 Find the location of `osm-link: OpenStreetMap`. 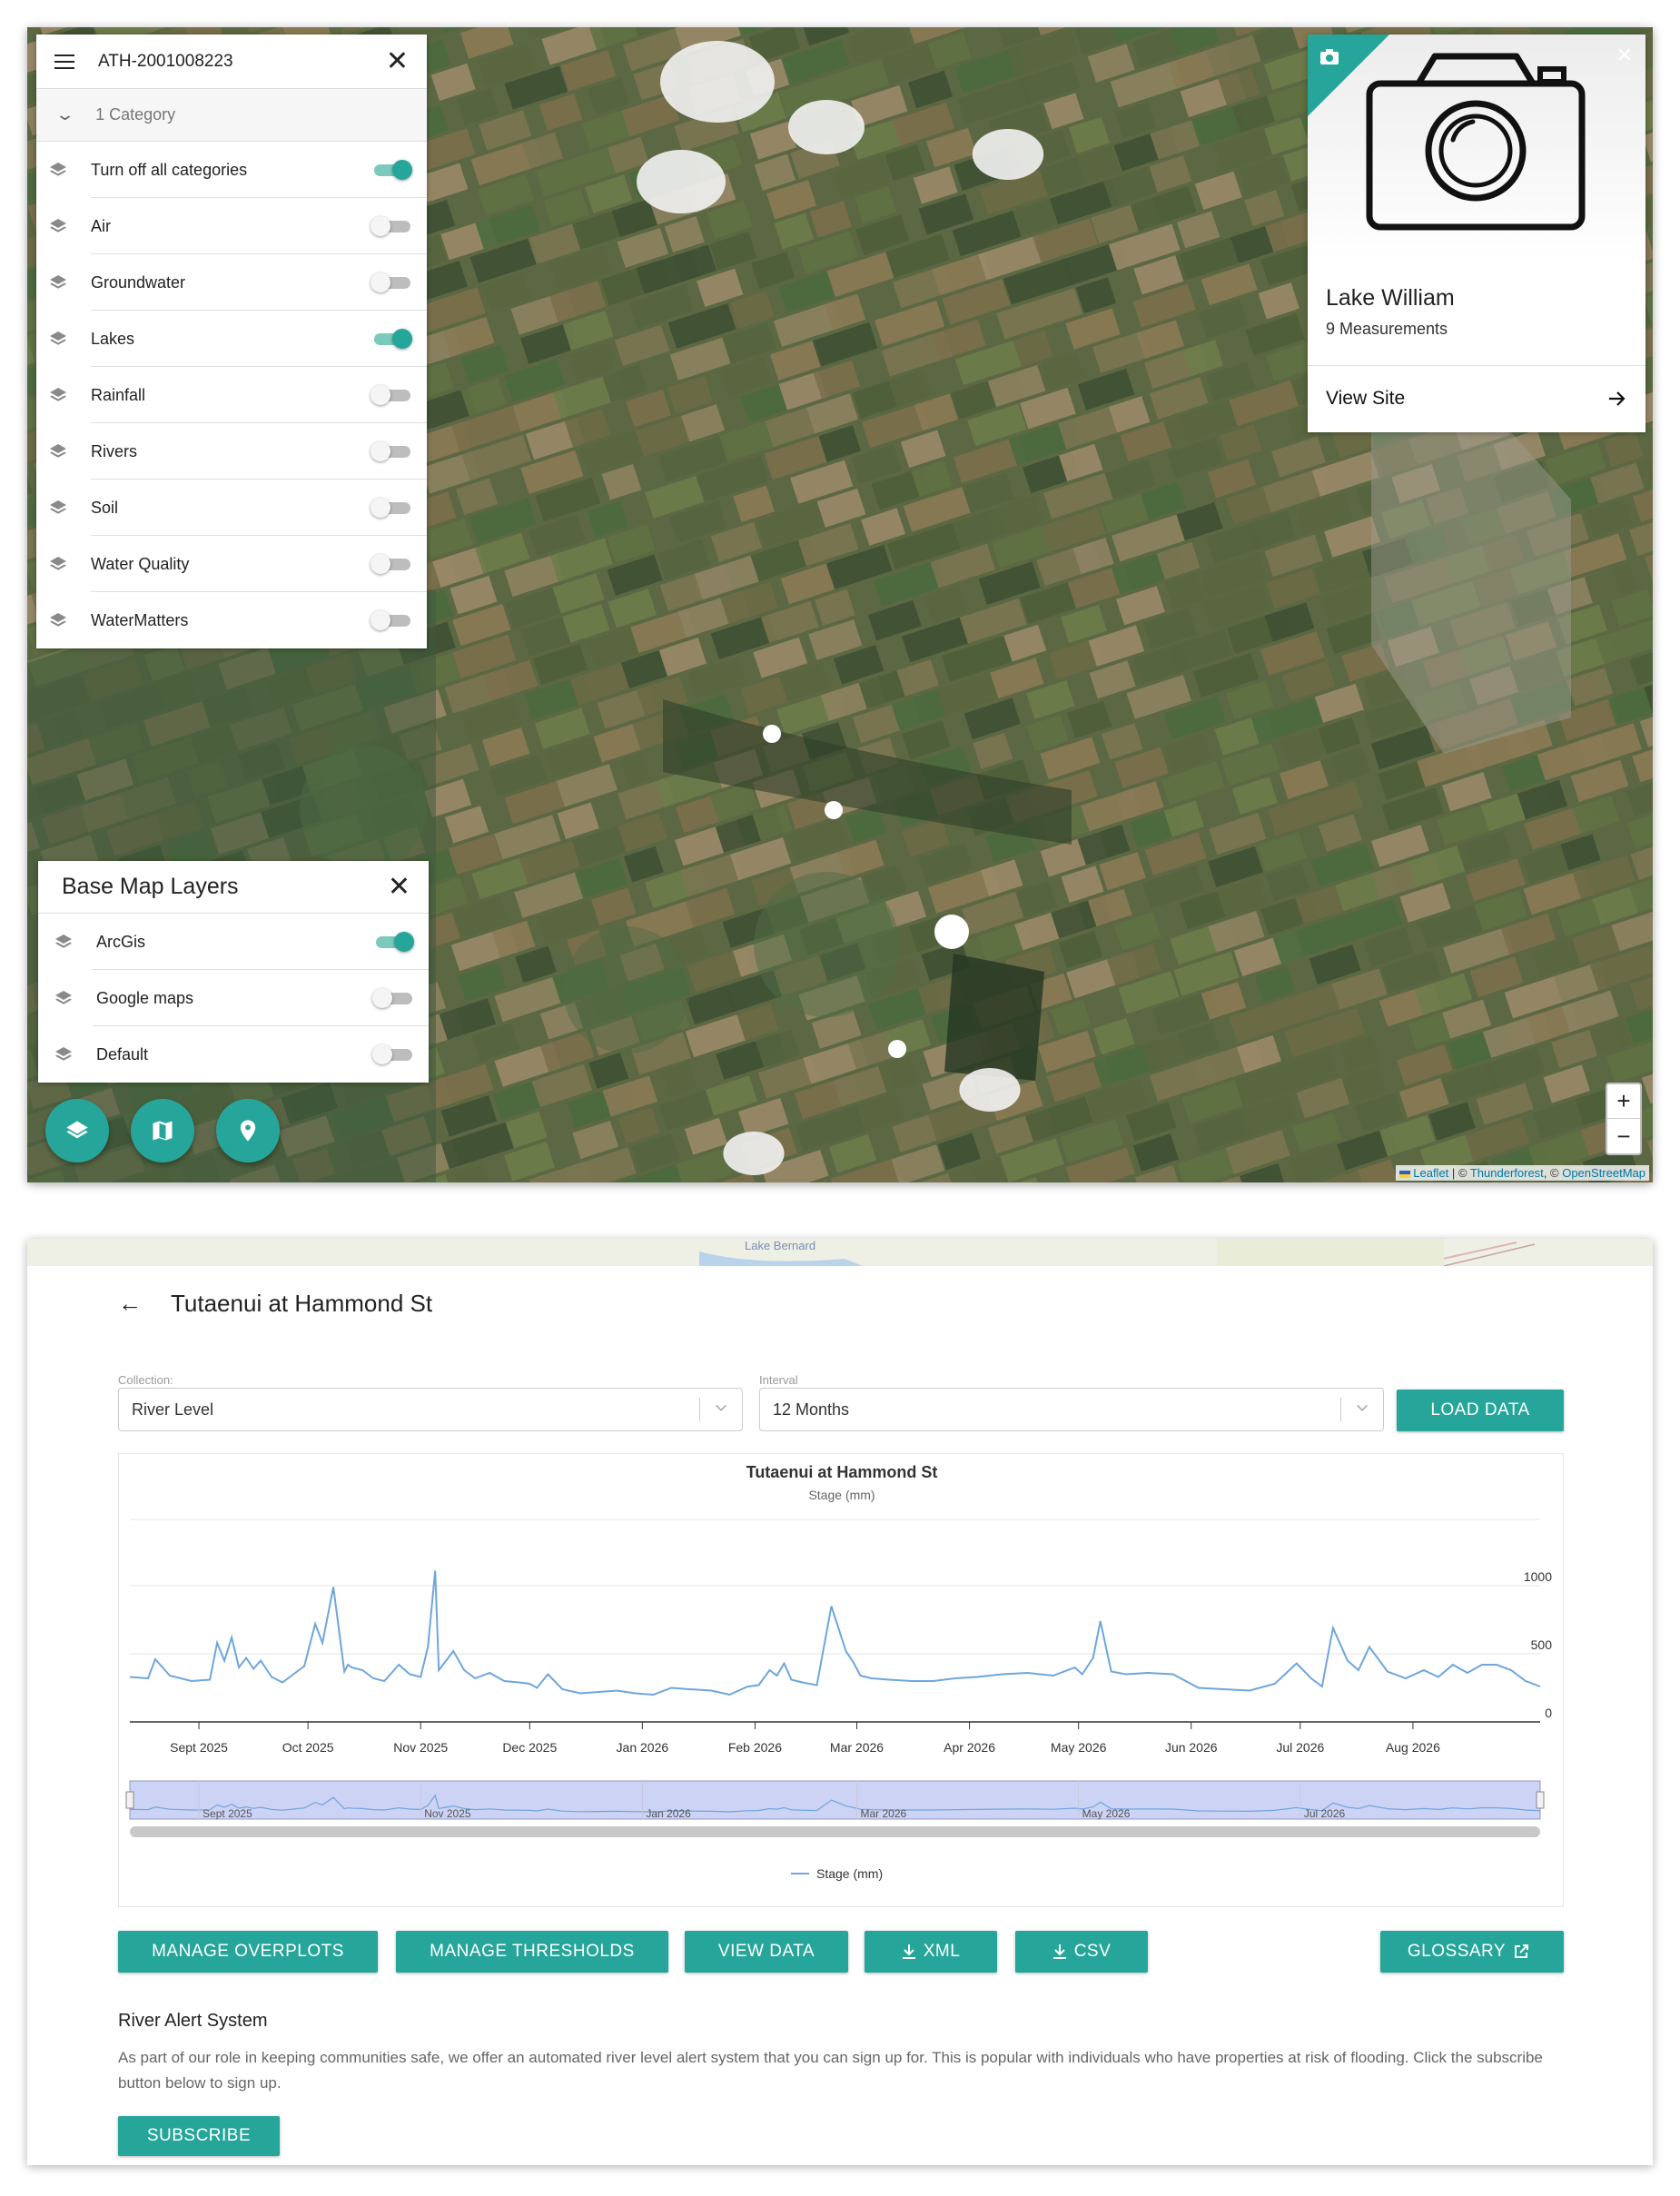

osm-link: OpenStreetMap is located at coordinates (1604, 1173).